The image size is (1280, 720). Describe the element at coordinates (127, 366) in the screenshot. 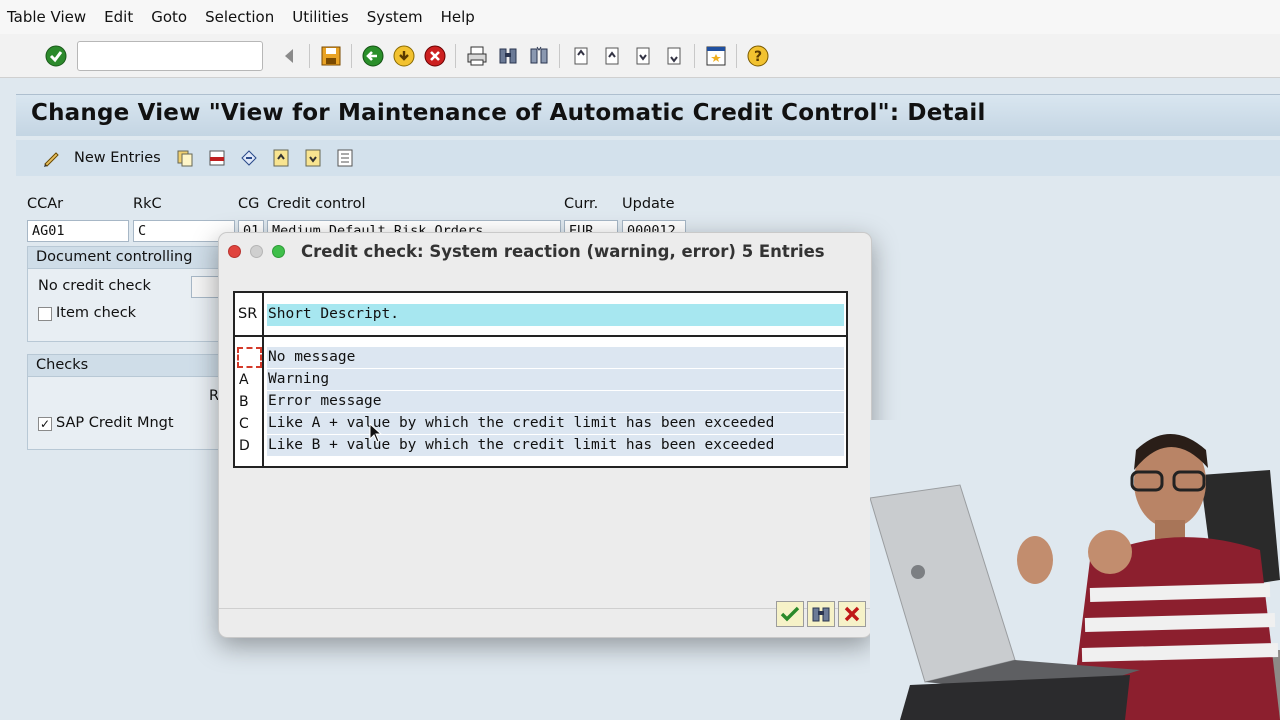

I see `checks-title: Checks` at that location.